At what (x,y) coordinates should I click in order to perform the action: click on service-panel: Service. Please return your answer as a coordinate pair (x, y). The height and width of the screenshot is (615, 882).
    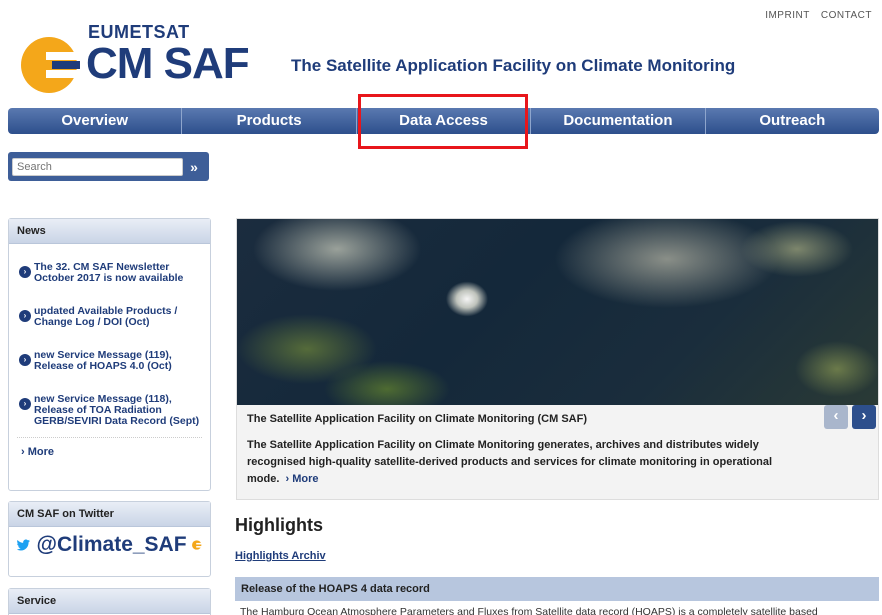
    Looking at the image, I should click on (109, 601).